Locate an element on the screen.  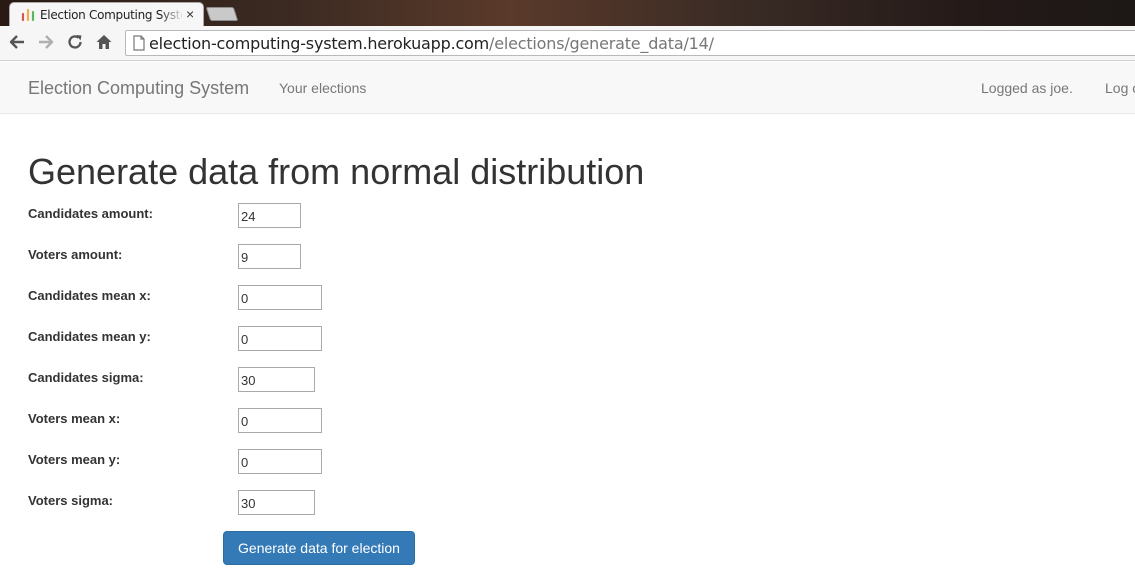
back-button is located at coordinates (17, 42).